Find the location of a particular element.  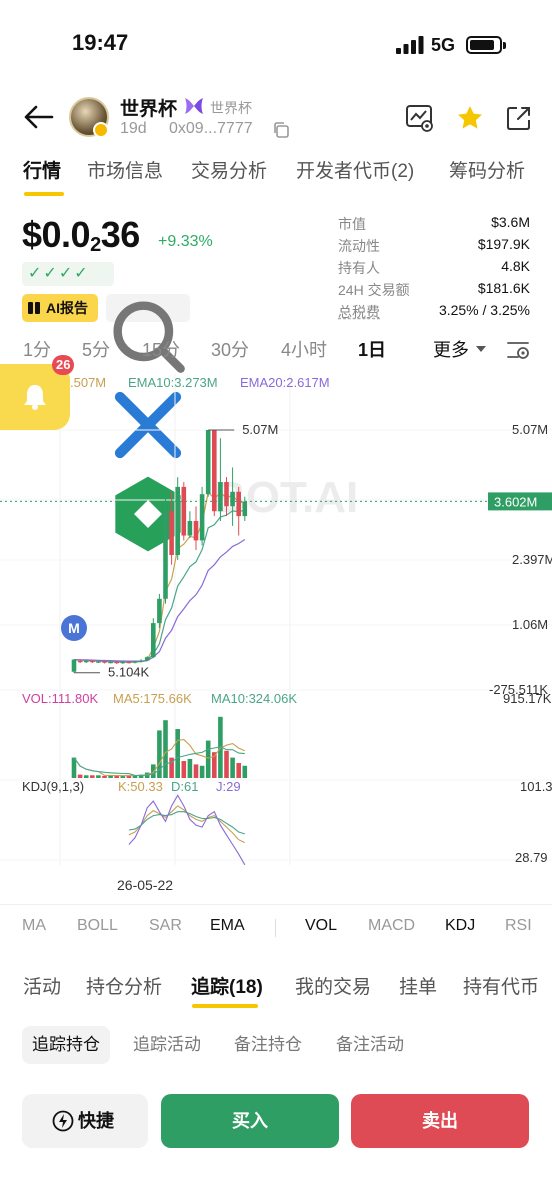

kdj-j: J:29 is located at coordinates (228, 786).